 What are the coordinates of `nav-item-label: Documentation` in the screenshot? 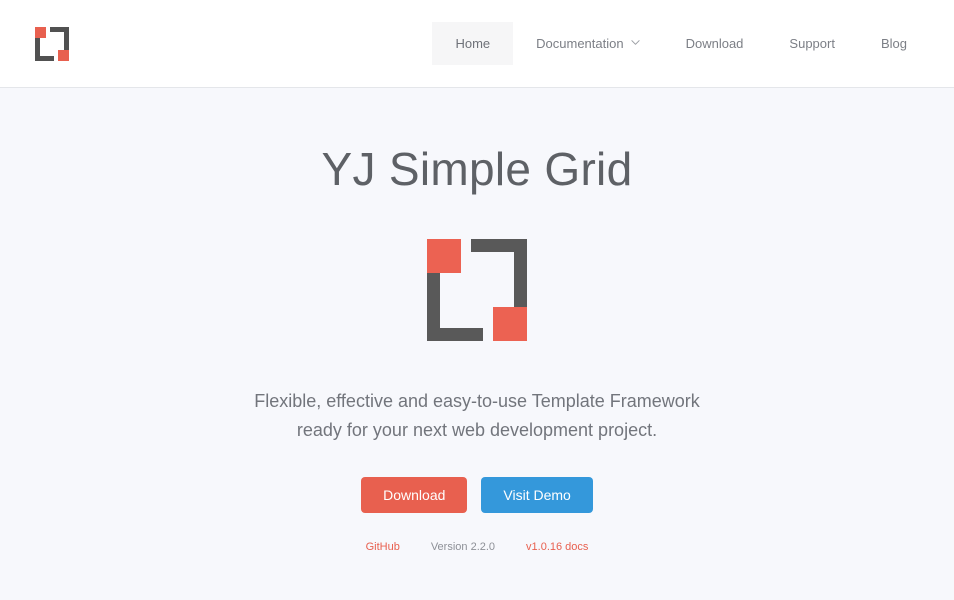 It's located at (580, 43).